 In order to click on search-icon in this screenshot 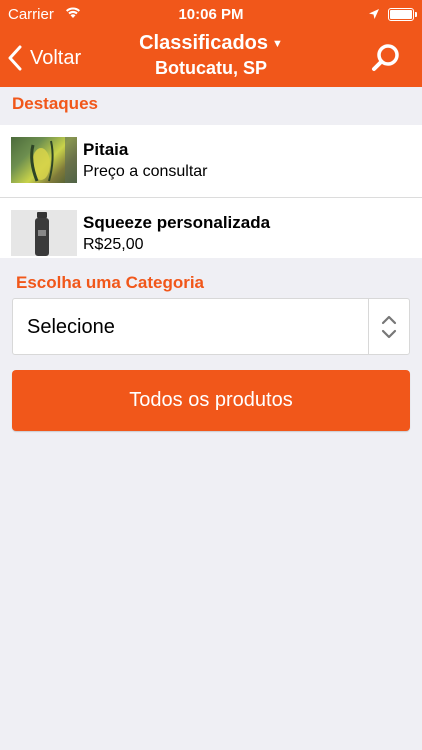, I will do `click(385, 57)`.